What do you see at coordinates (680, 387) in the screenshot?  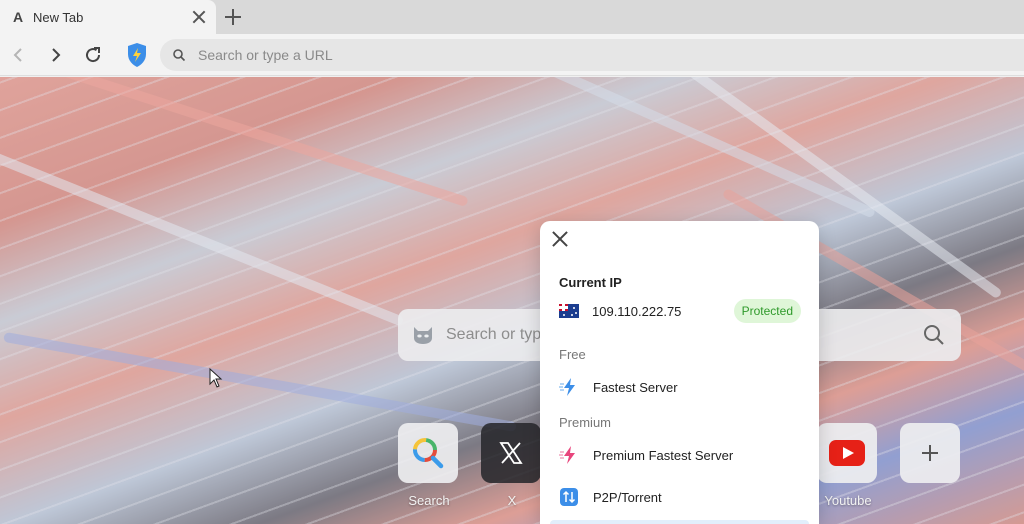 I see `fastest-server-item: Fastest Server` at bounding box center [680, 387].